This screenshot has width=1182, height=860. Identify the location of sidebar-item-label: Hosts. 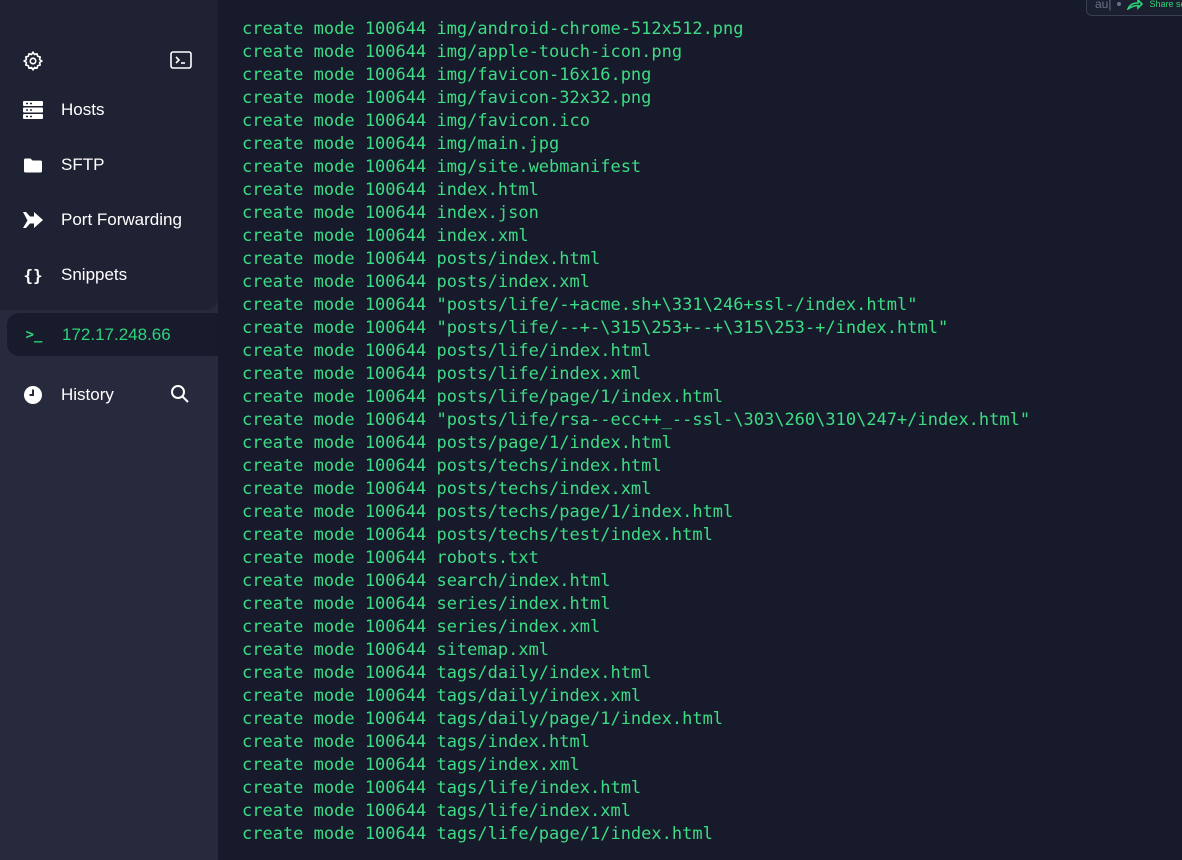
(83, 109).